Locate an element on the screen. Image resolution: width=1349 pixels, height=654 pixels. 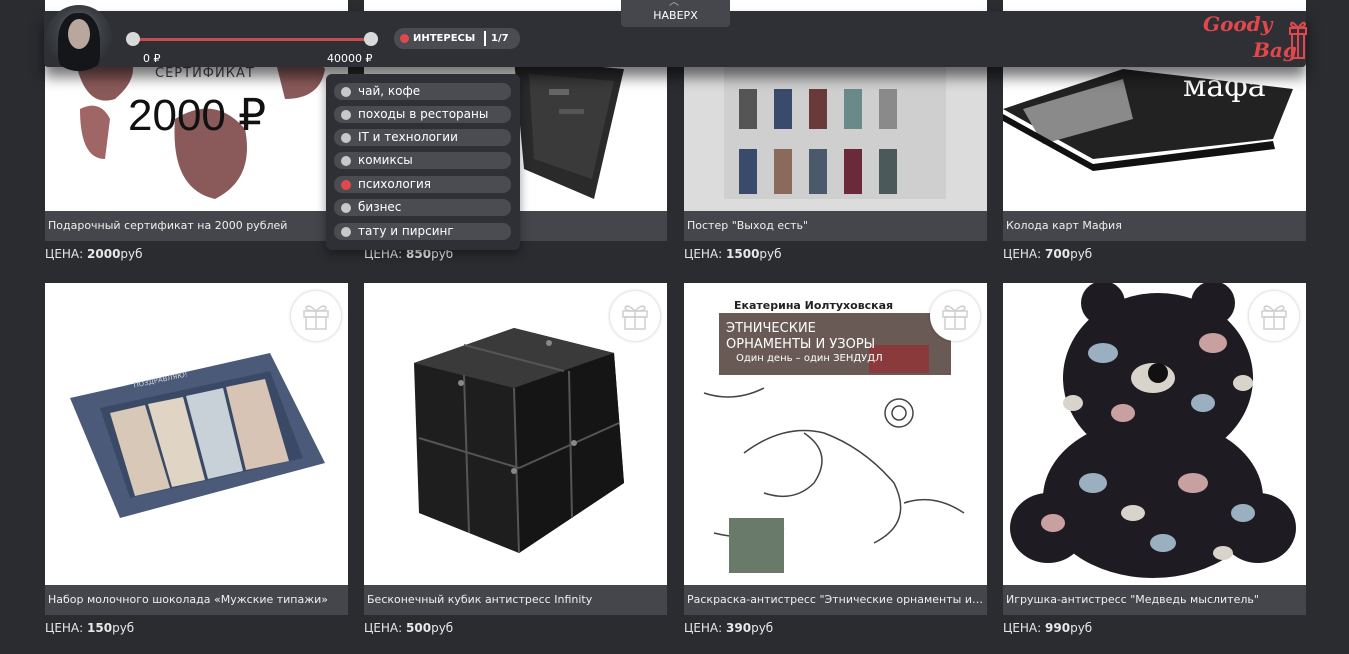
interests-label: ИНТЕРЕСЫ is located at coordinates (444, 38).